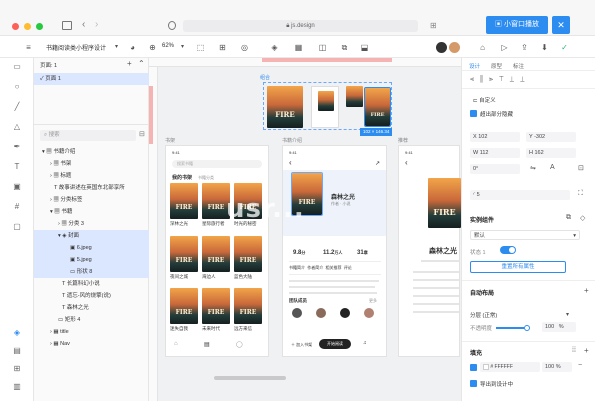 The image size is (595, 401). I want to click on user-avatar, so click(454, 47).